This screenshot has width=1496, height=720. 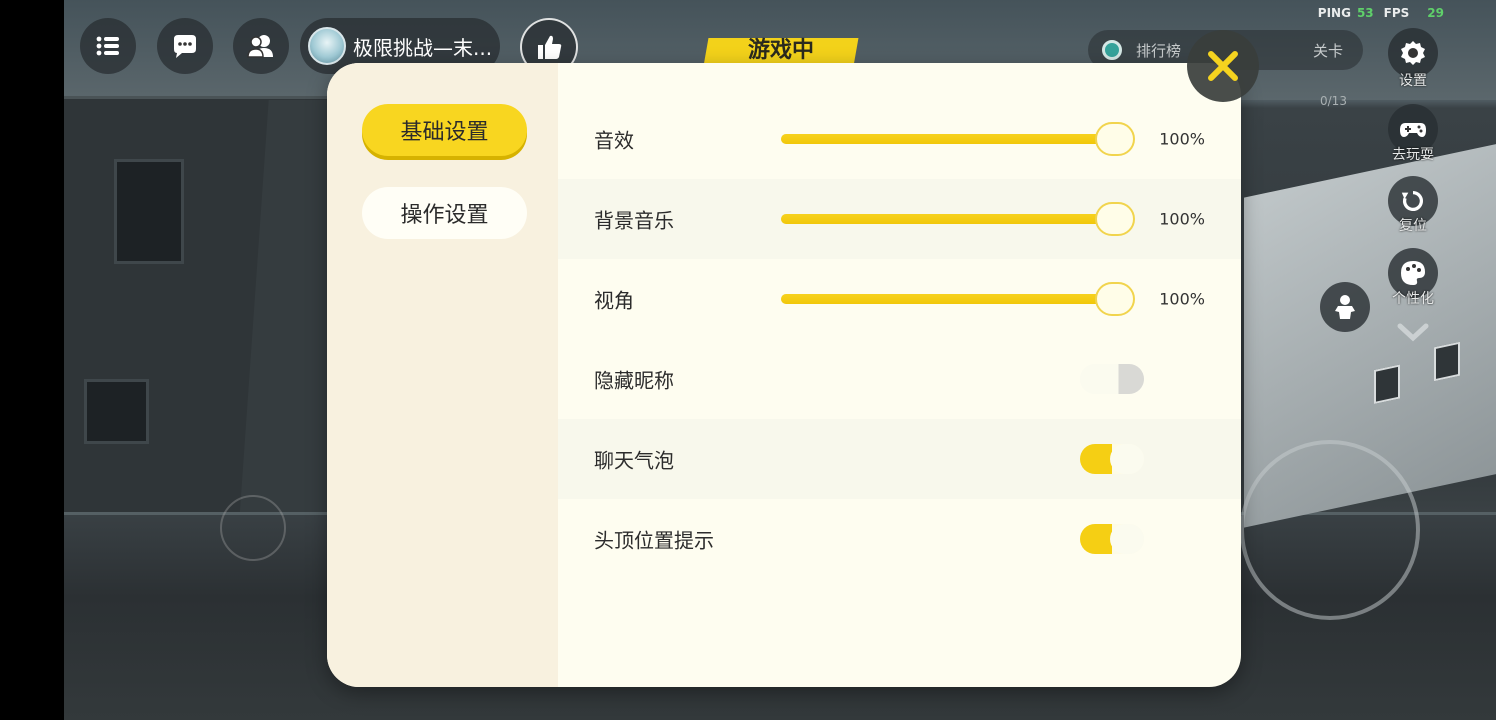 I want to click on background-music-slider, so click(x=958, y=219).